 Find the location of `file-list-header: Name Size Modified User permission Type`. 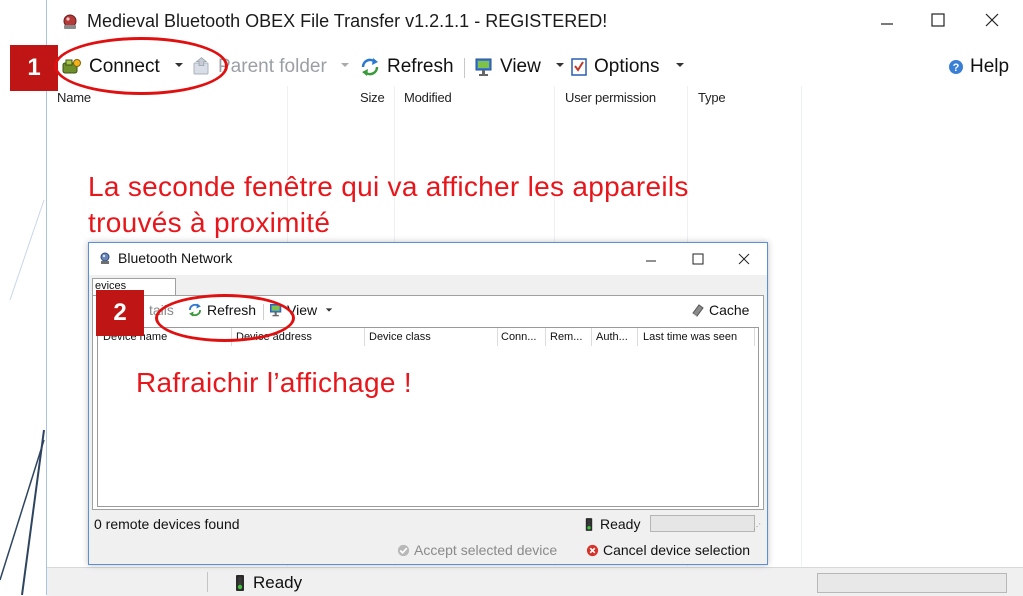

file-list-header: Name Size Modified User permission Type is located at coordinates (535, 101).